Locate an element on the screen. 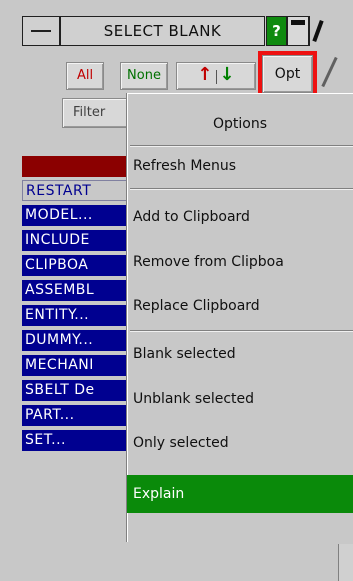  window-title: SELECT BLANK is located at coordinates (162, 31).